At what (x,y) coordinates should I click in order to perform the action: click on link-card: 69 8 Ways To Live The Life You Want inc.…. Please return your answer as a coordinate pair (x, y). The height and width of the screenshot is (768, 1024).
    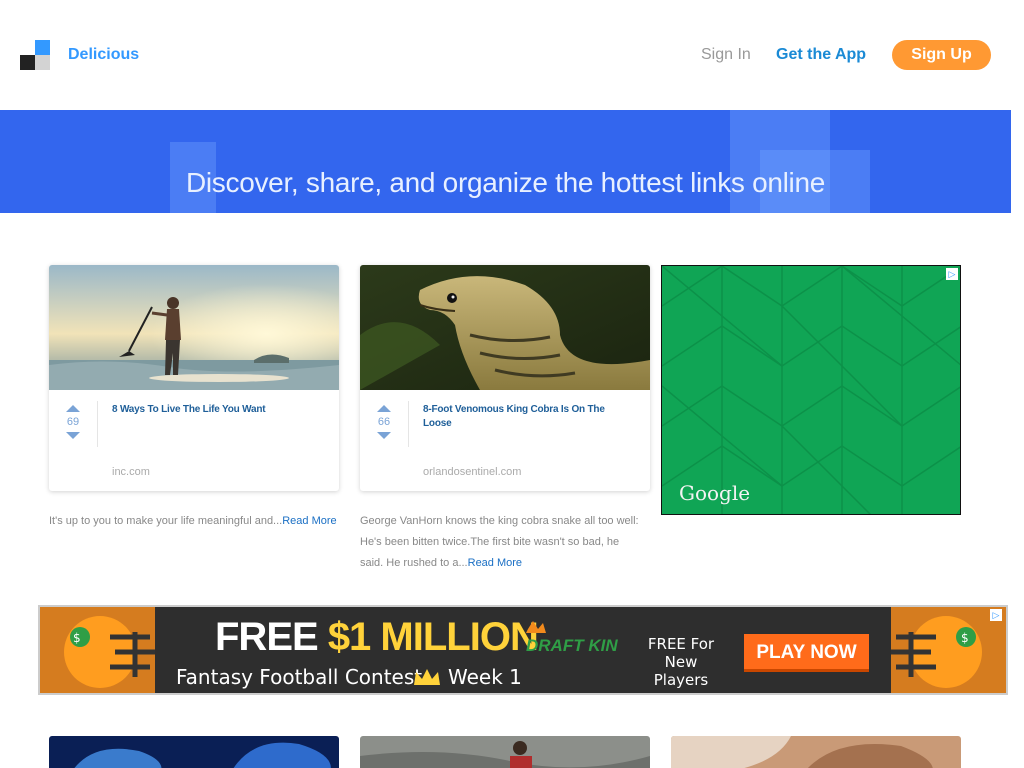
    Looking at the image, I should click on (194, 378).